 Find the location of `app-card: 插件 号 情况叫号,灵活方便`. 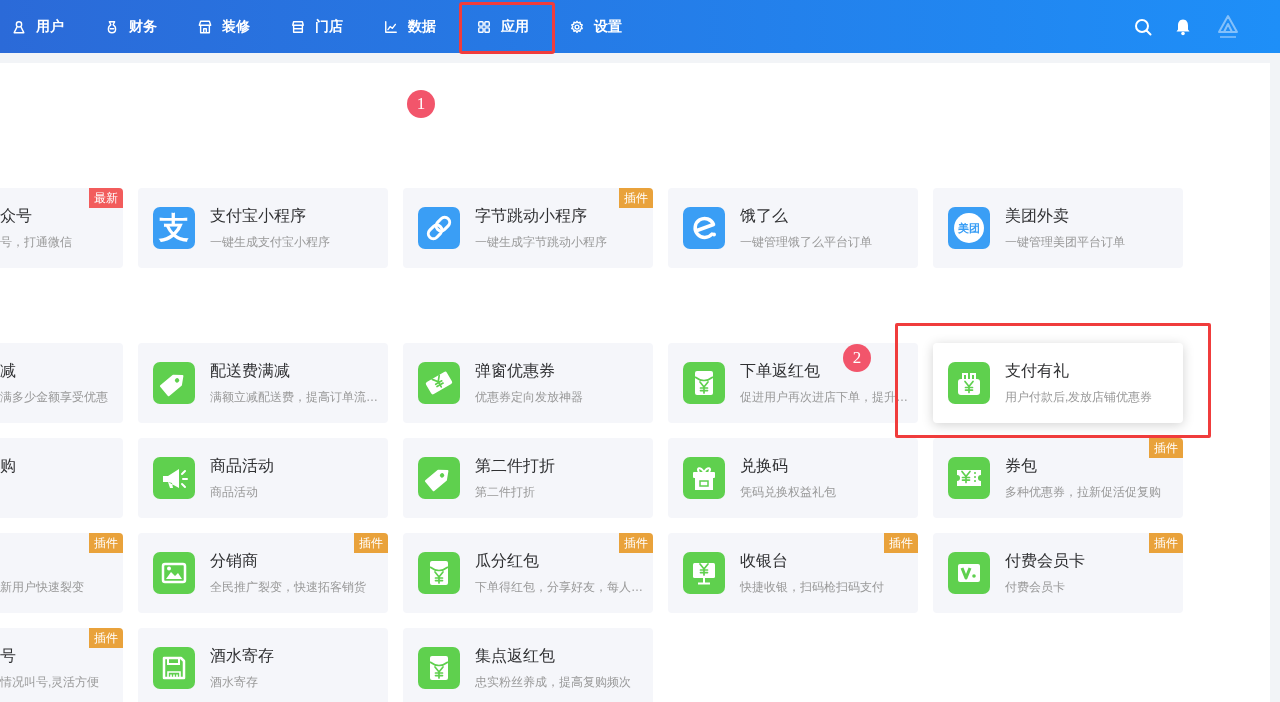

app-card: 插件 号 情况叫号,灵活方便 is located at coordinates (61, 665).